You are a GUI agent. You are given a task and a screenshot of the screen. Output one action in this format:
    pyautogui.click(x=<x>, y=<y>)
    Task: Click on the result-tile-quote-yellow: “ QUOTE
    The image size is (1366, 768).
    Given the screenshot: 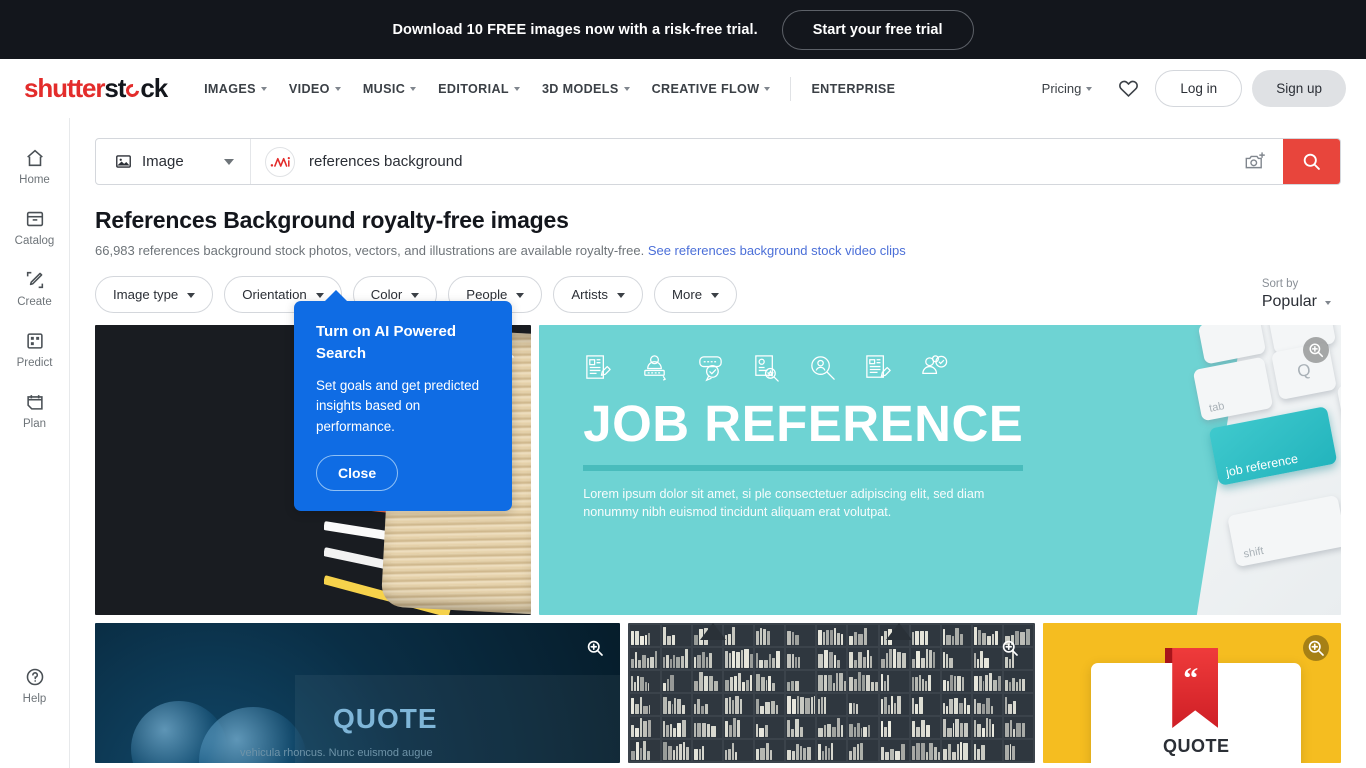 What is the action you would take?
    pyautogui.click(x=1192, y=693)
    